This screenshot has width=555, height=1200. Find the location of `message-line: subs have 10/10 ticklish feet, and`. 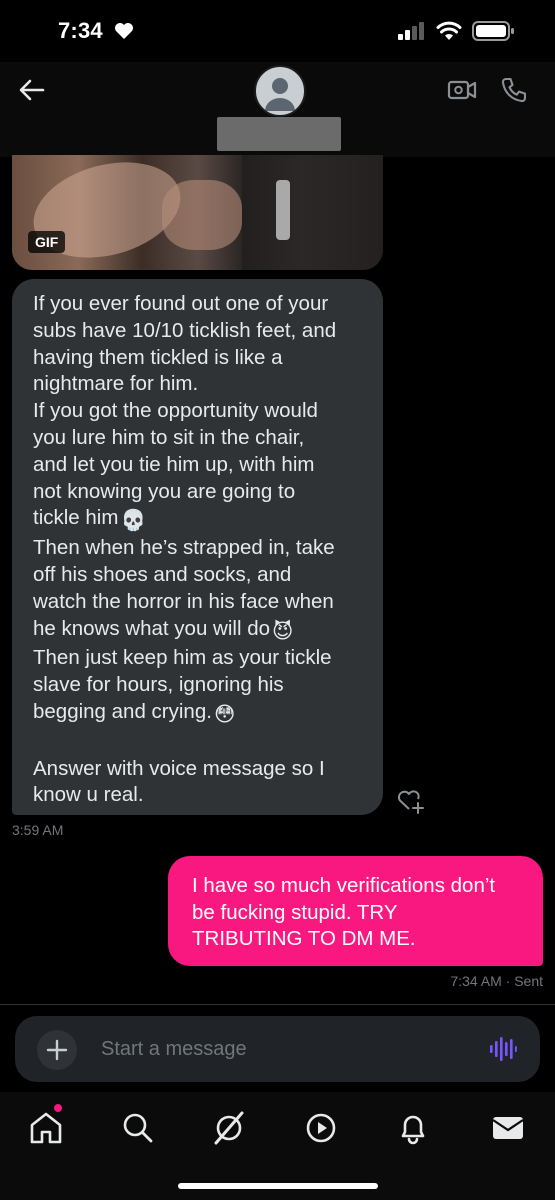

message-line: subs have 10/10 ticklish feet, and is located at coordinates (185, 330).